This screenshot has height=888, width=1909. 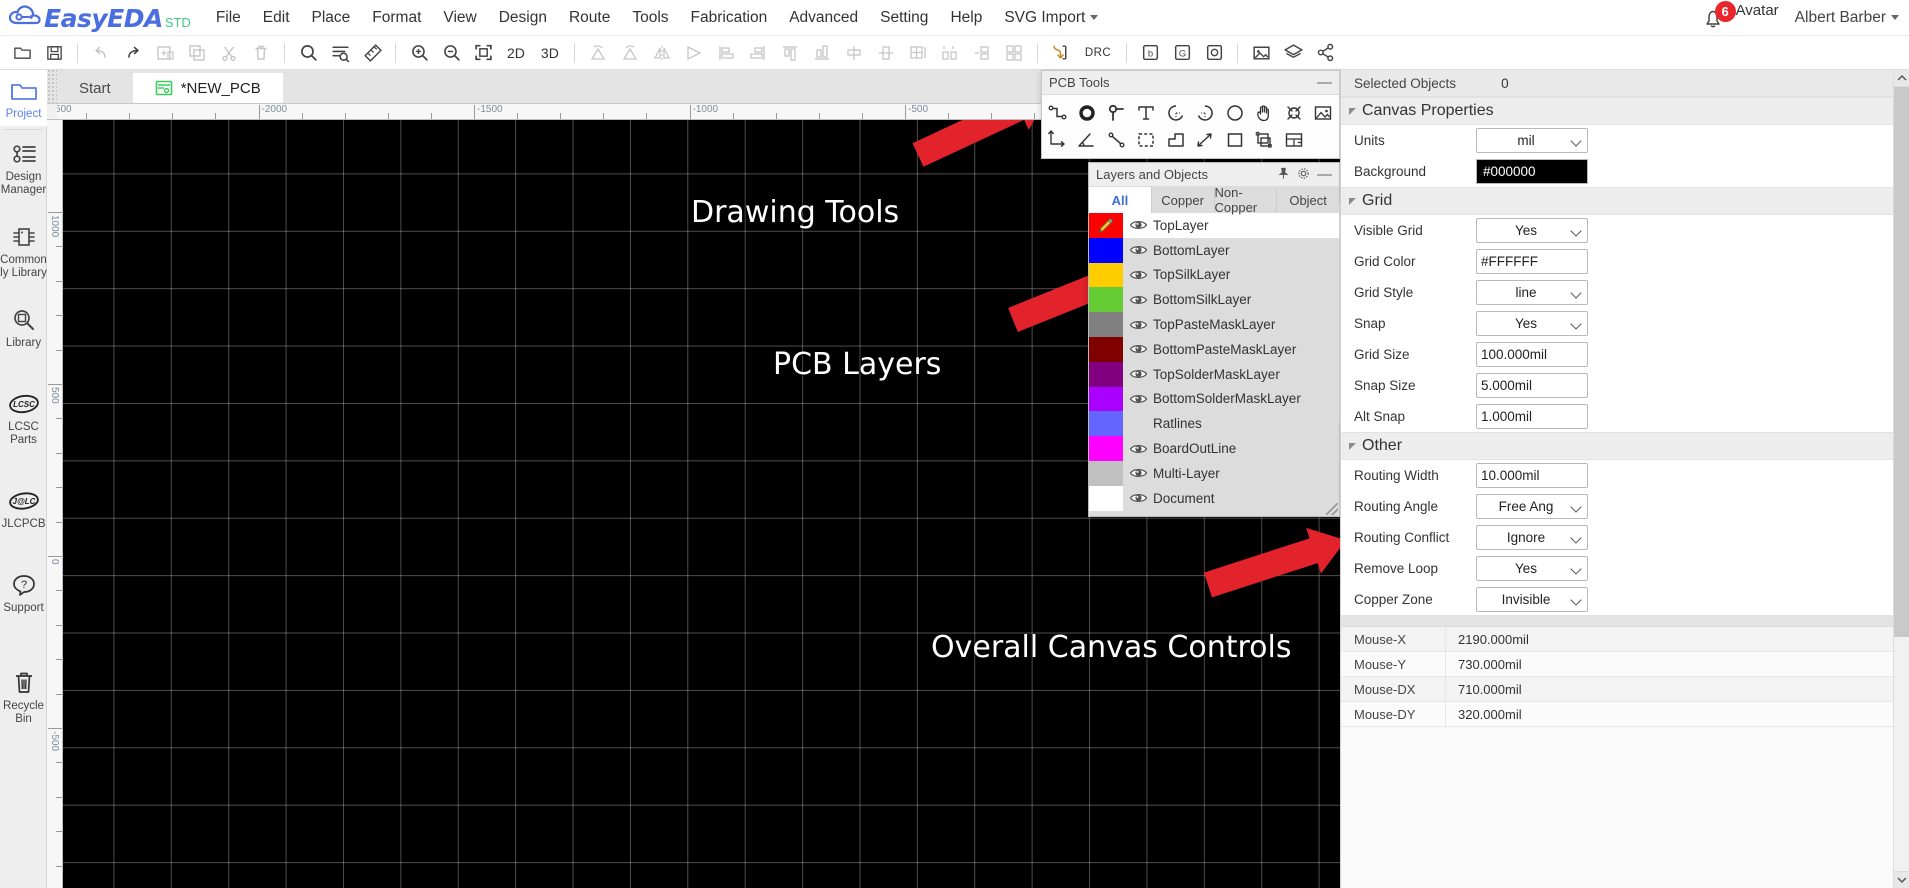 What do you see at coordinates (662, 53) in the screenshot?
I see `flip-horizontal-icon` at bounding box center [662, 53].